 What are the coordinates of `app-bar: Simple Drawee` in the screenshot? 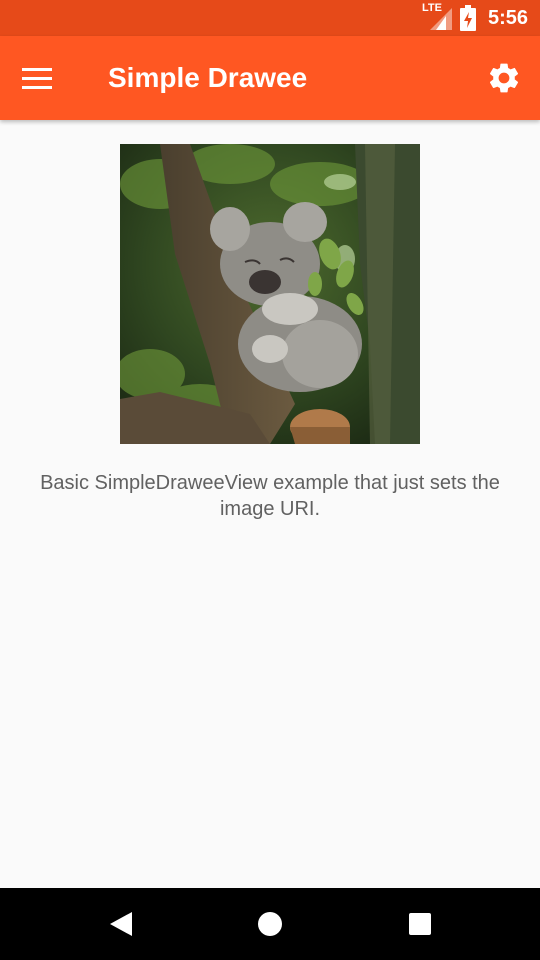 It's located at (270, 78).